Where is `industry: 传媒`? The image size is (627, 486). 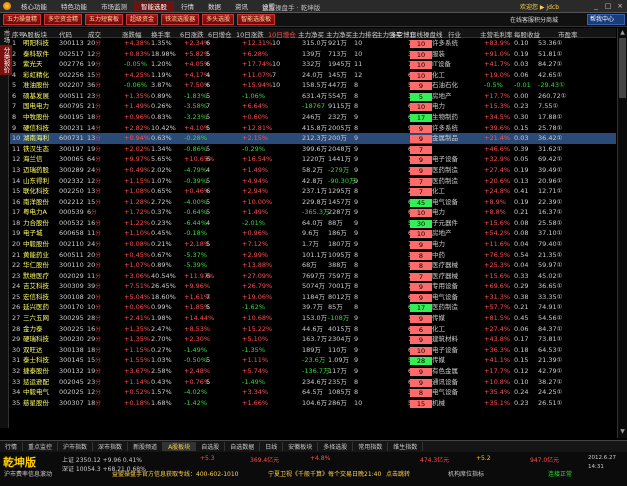
industry: 传媒 is located at coordinates (438, 318).